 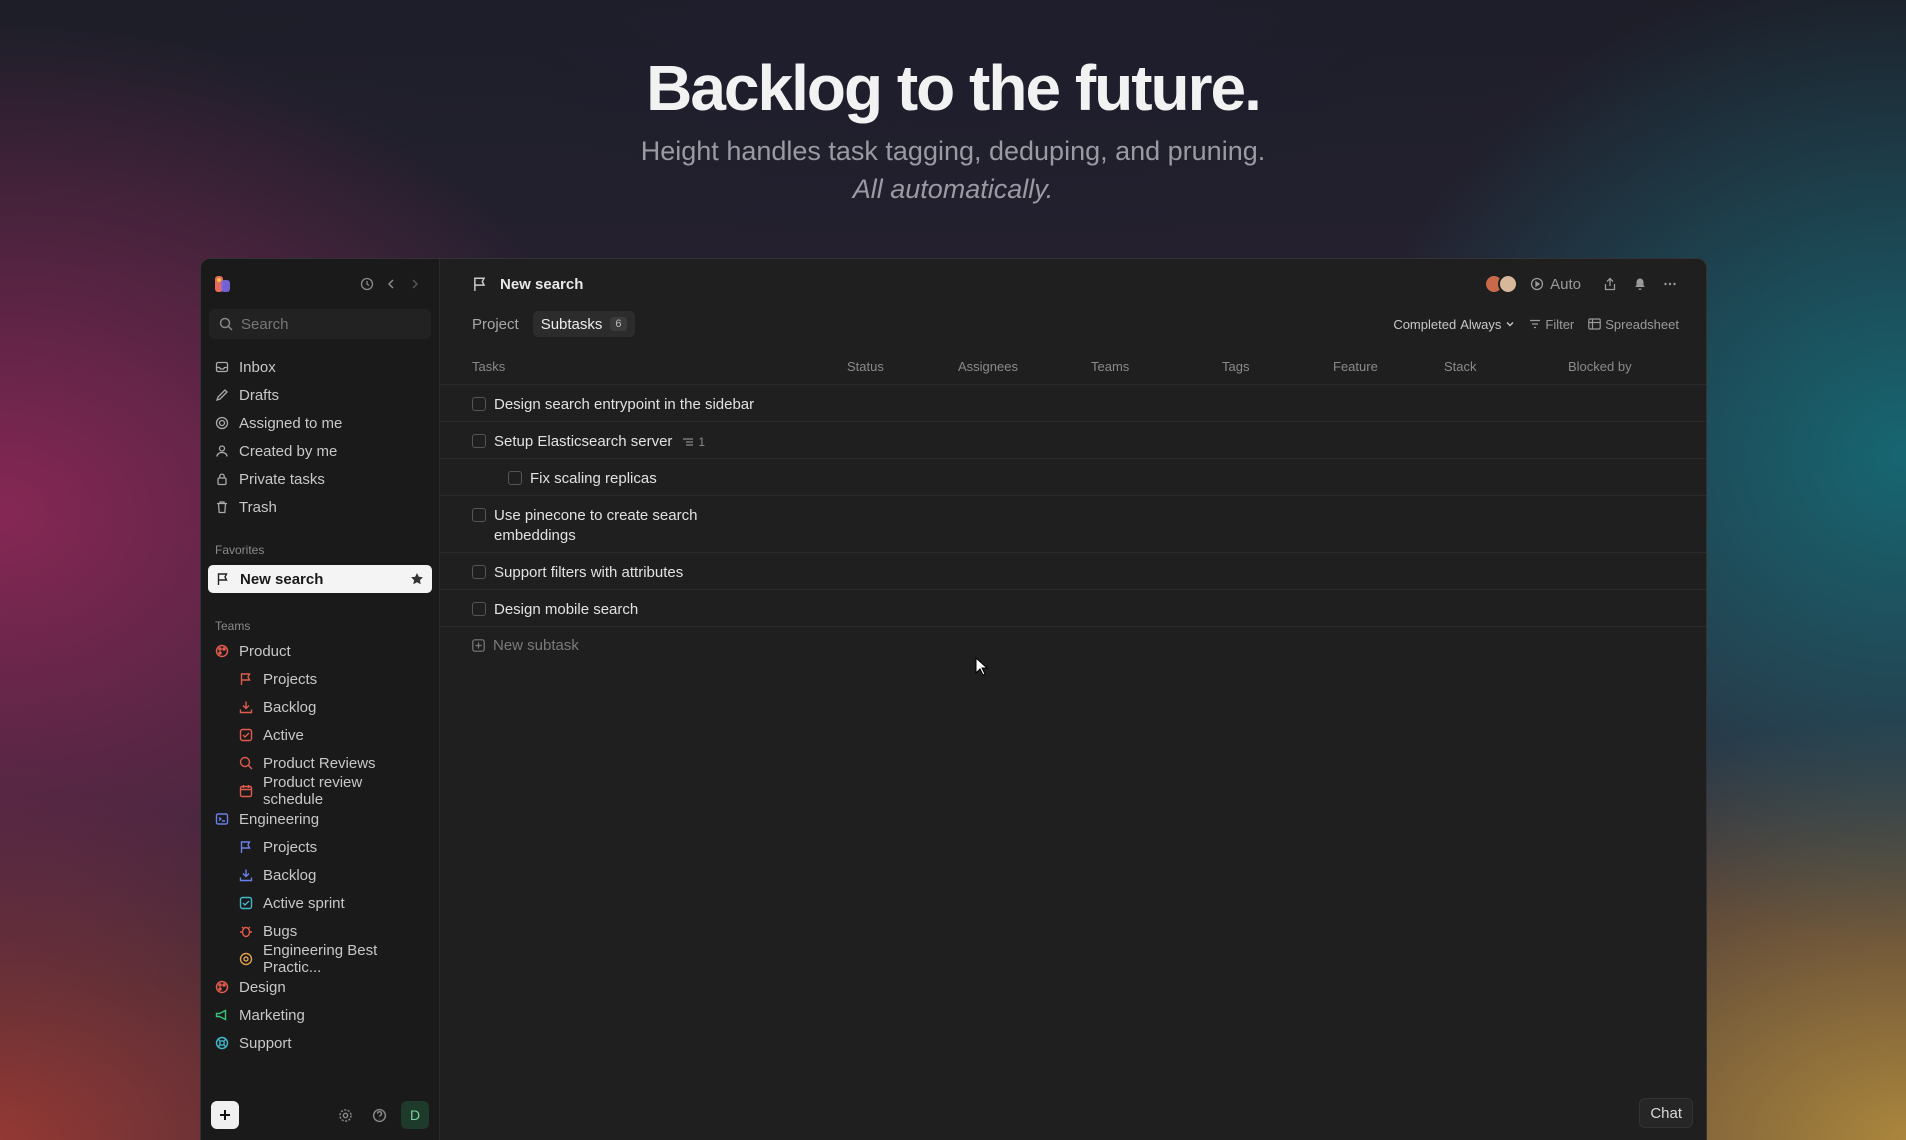 I want to click on new-task-button, so click(x=225, y=1115).